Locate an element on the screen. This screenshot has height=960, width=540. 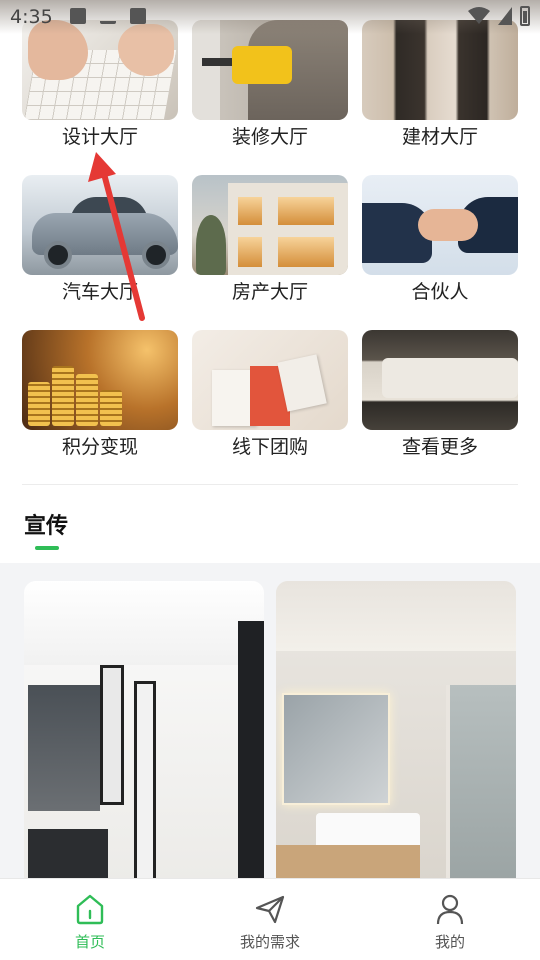
category-design-hall: 设计大厅 is located at coordinates (100, 84).